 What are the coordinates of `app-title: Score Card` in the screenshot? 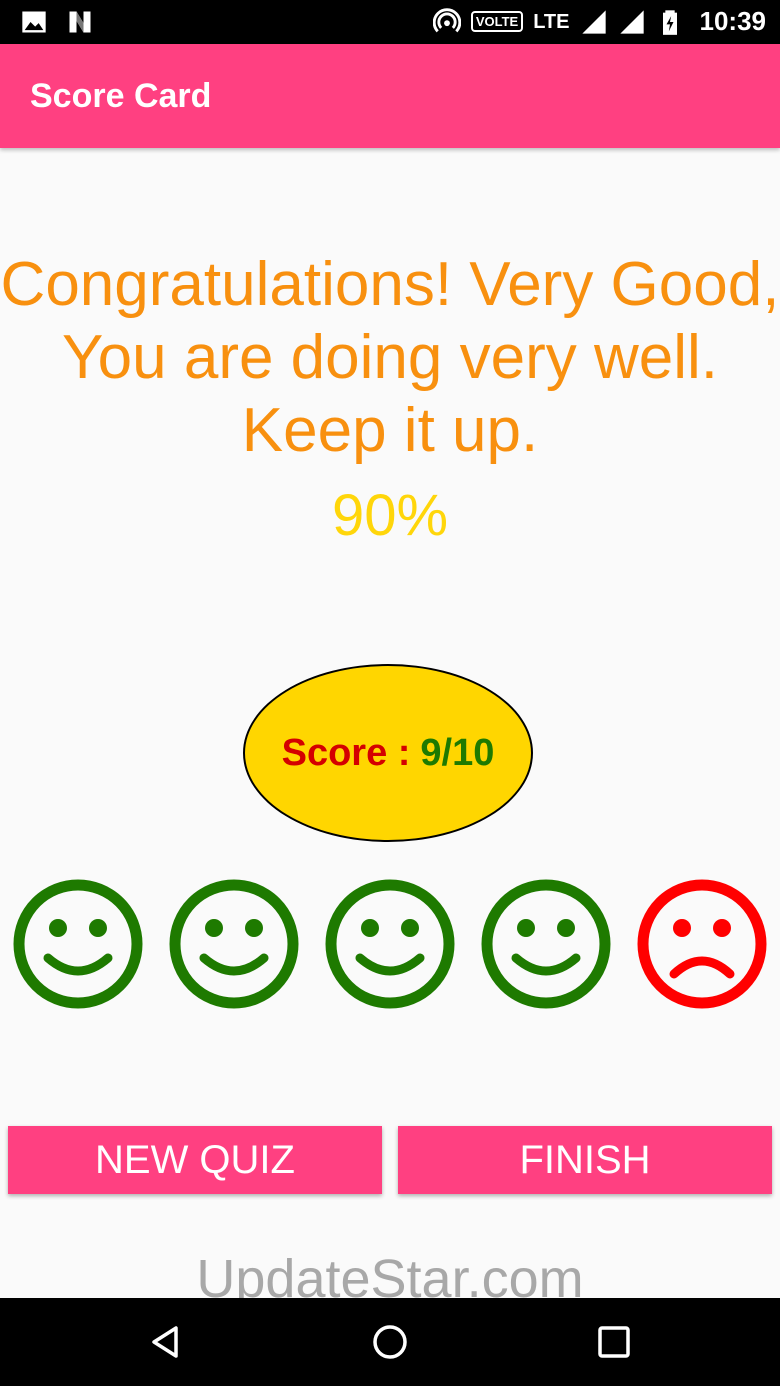 It's located at (121, 96).